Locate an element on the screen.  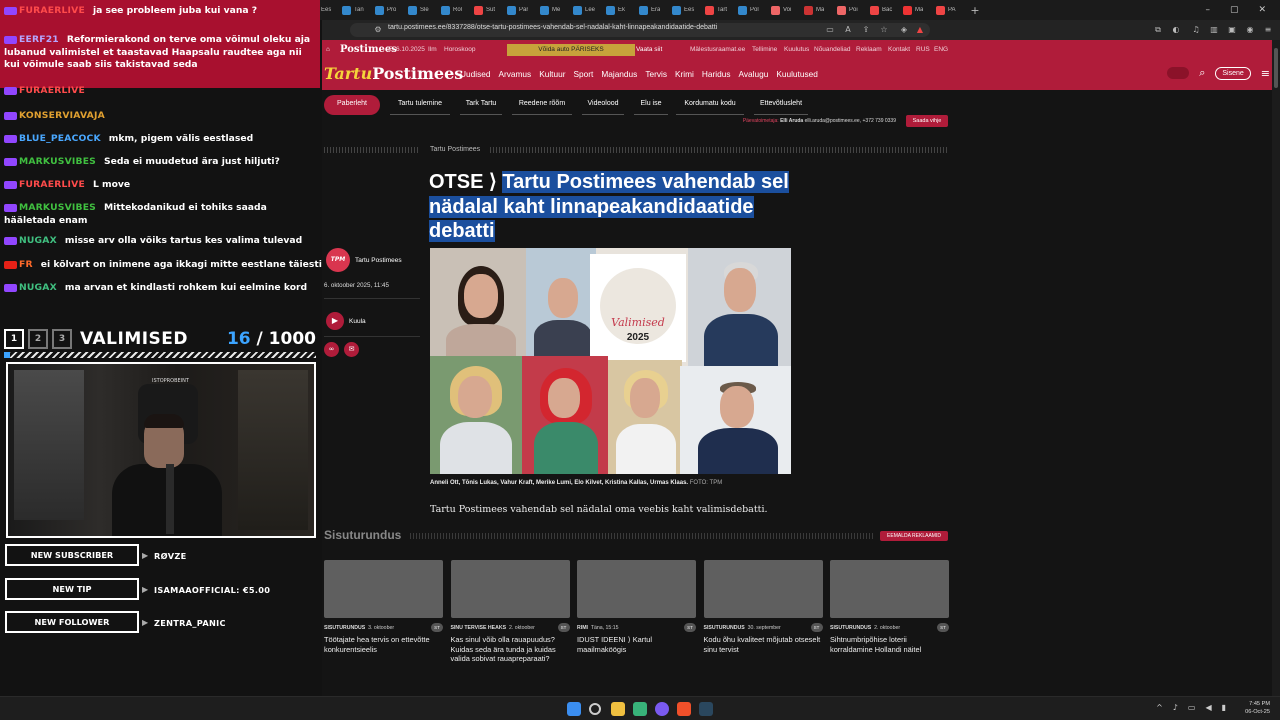
app-icon is located at coordinates (640, 709).